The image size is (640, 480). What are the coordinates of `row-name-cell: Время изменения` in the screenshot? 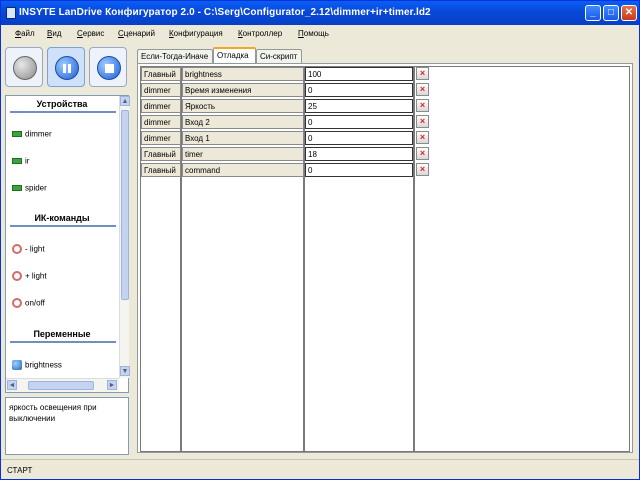 It's located at (243, 90).